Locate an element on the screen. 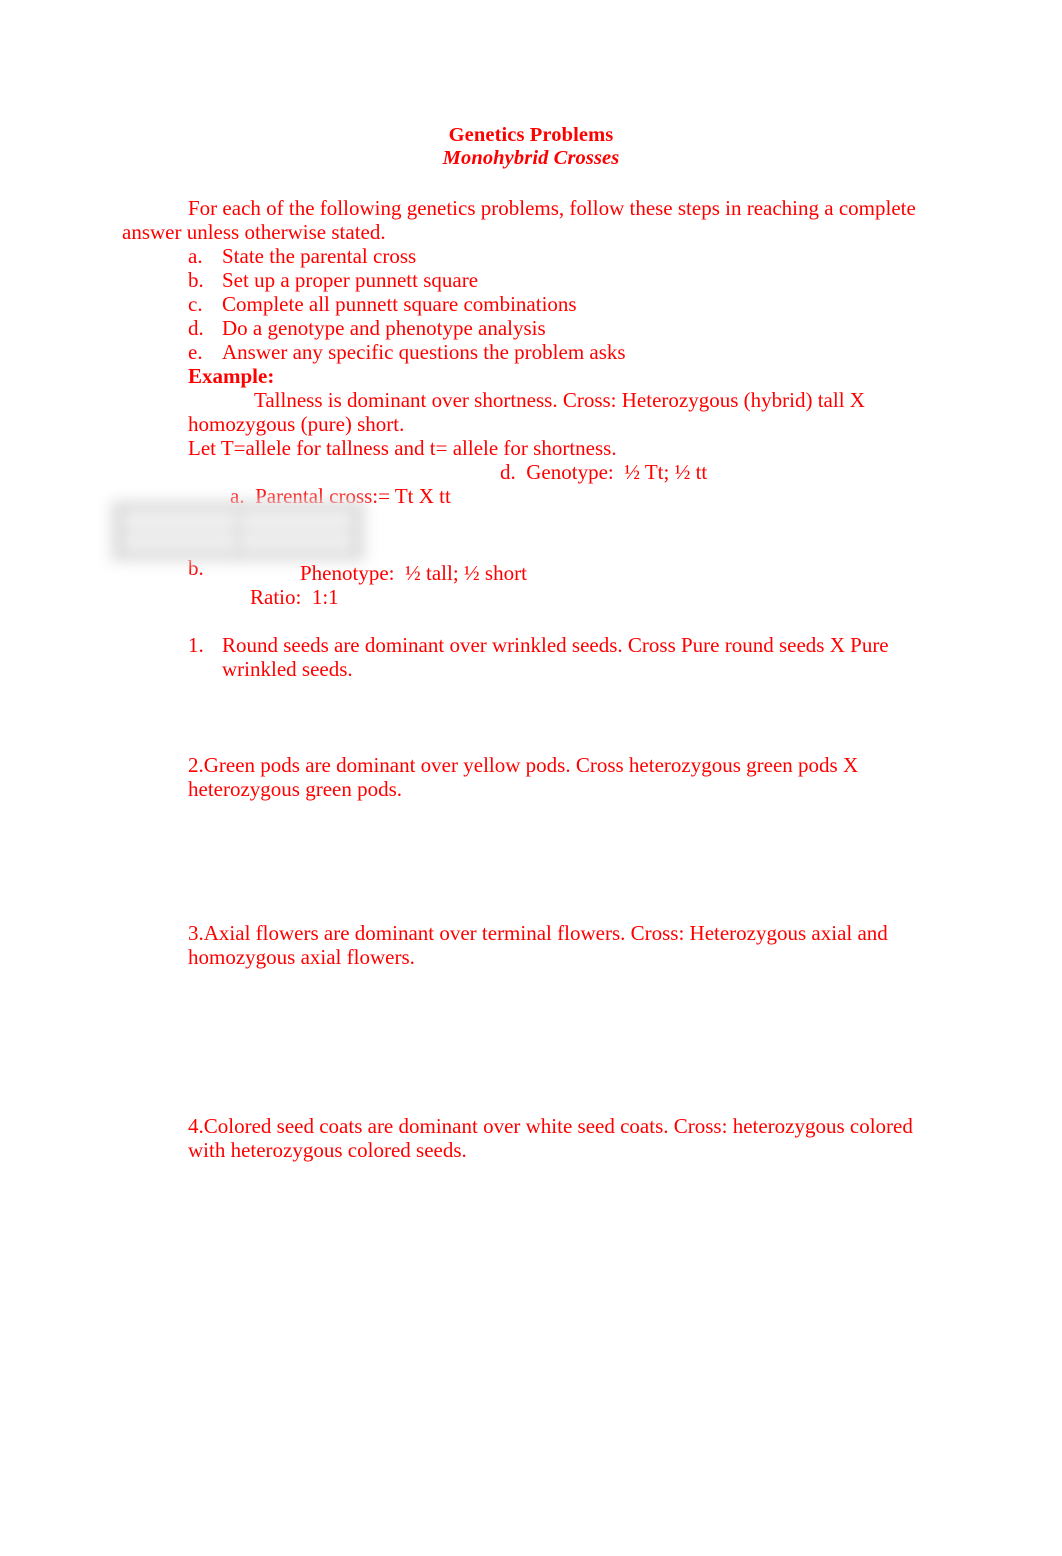 The height and width of the screenshot is (1556, 1062). example-heading: Example: is located at coordinates (231, 376).